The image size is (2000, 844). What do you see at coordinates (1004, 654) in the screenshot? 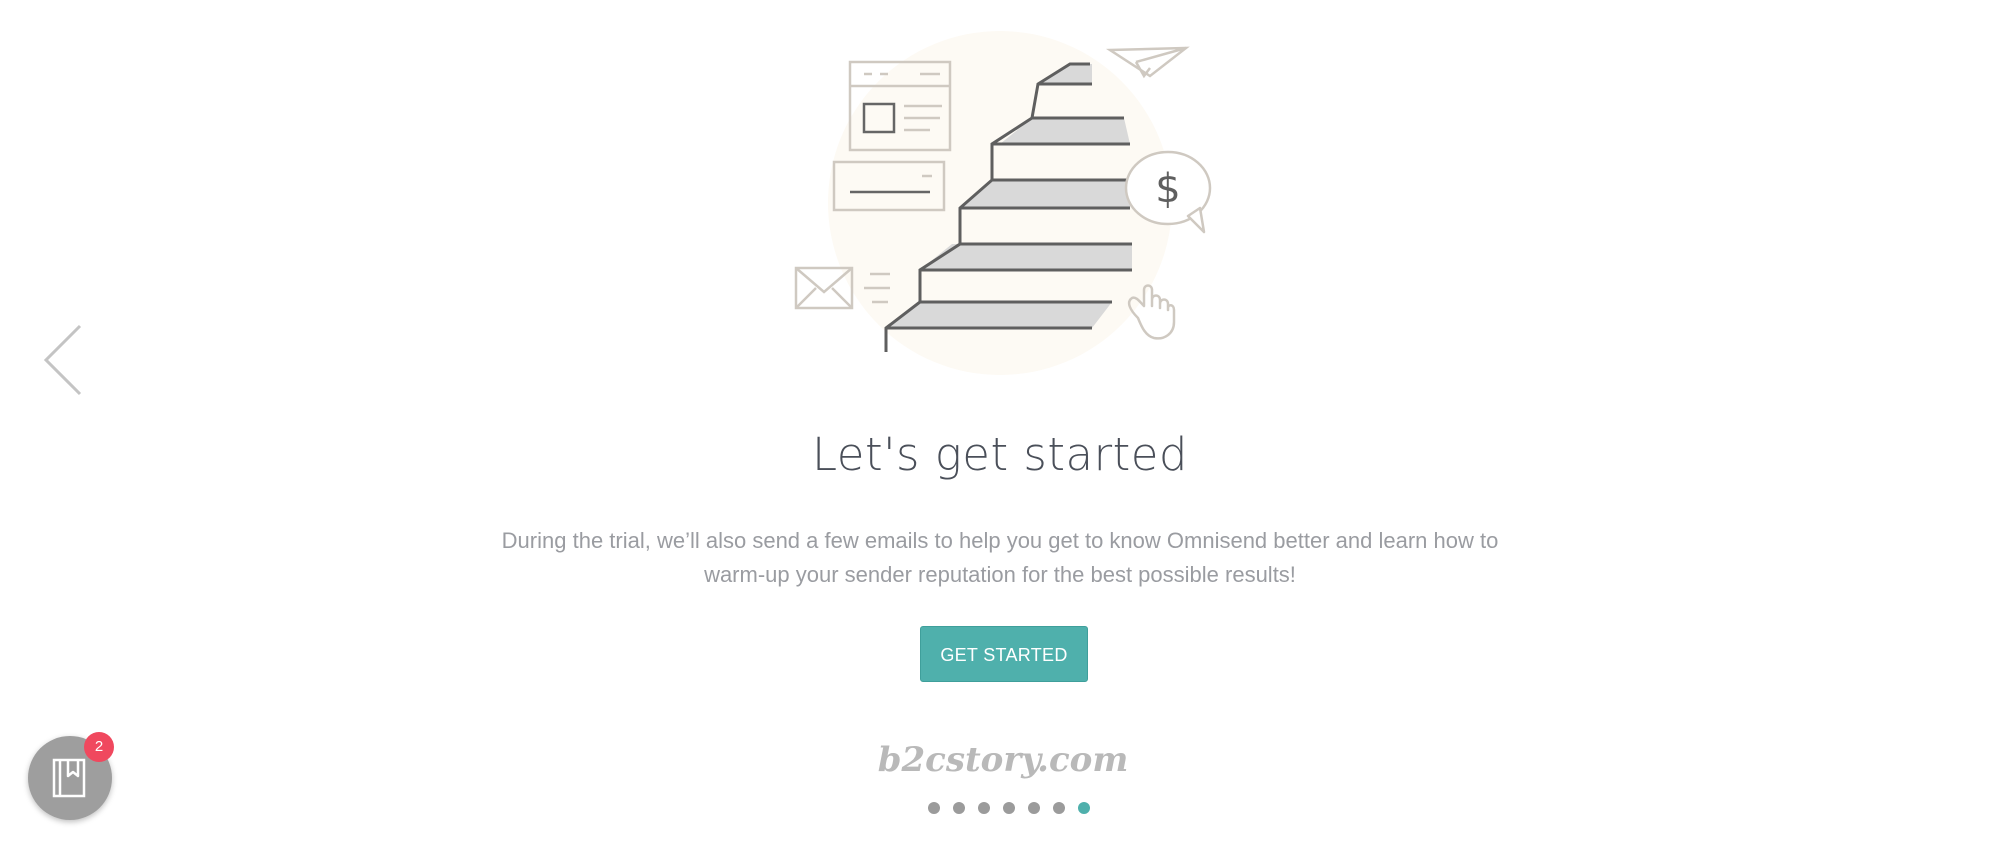
I see `get-started-button: GET STARTED` at bounding box center [1004, 654].